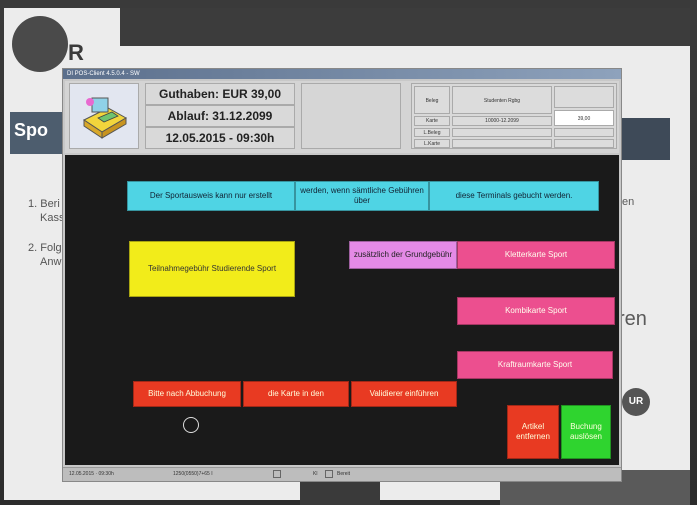 This screenshot has width=697, height=505. I want to click on background-list-item: 2. Folg, so click(45, 248).